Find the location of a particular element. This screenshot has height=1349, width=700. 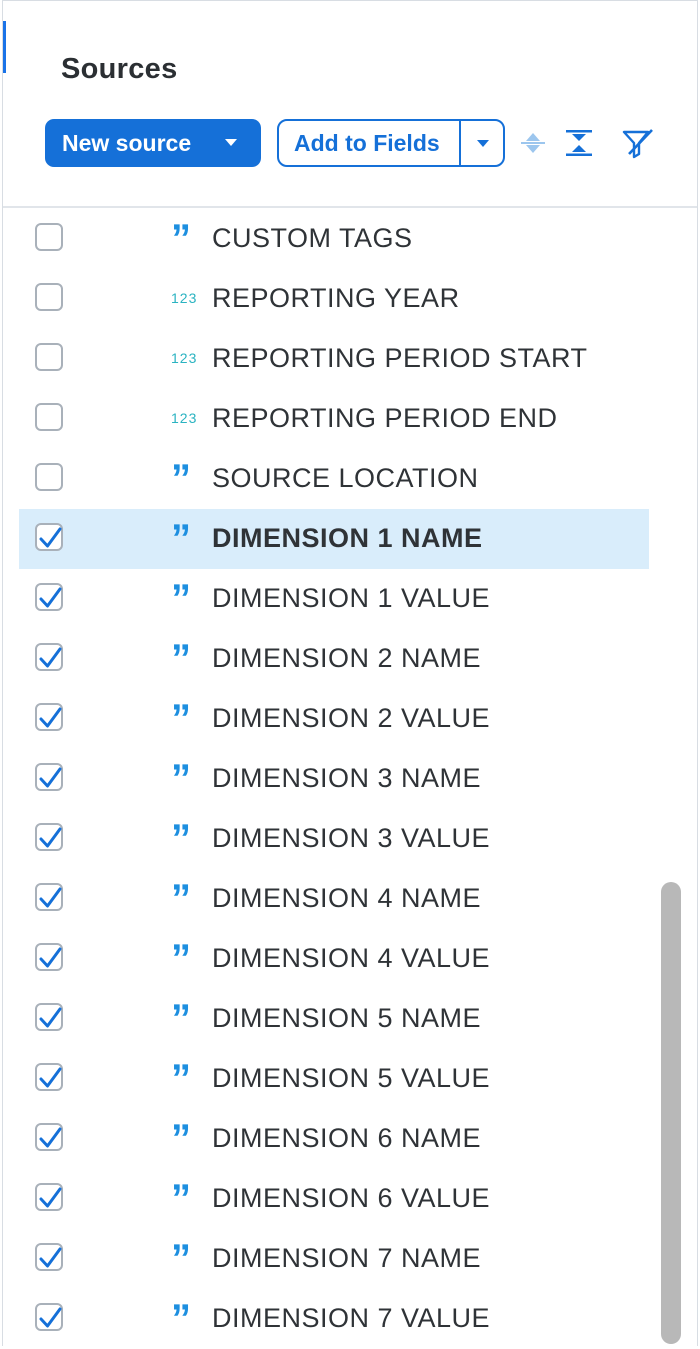

add-to-fields-label: Add to Fields is located at coordinates (367, 142).